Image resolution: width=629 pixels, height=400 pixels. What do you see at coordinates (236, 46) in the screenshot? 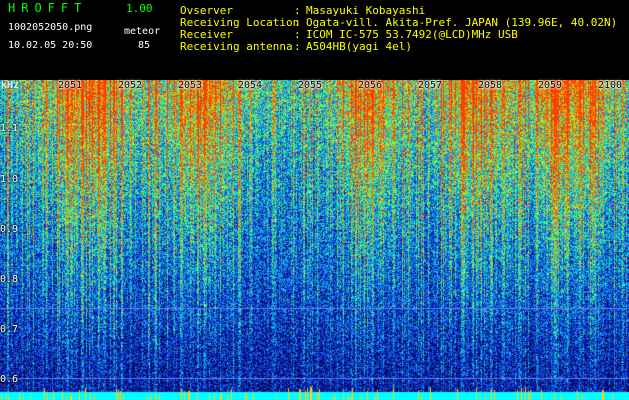
I see `info-key-antenna: Receiving antenna` at bounding box center [236, 46].